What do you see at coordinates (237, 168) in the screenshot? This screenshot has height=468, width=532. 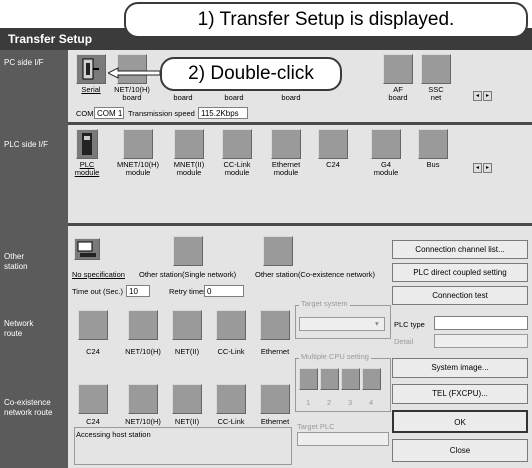 I see `cclink-module-label: CC-Link module` at bounding box center [237, 168].